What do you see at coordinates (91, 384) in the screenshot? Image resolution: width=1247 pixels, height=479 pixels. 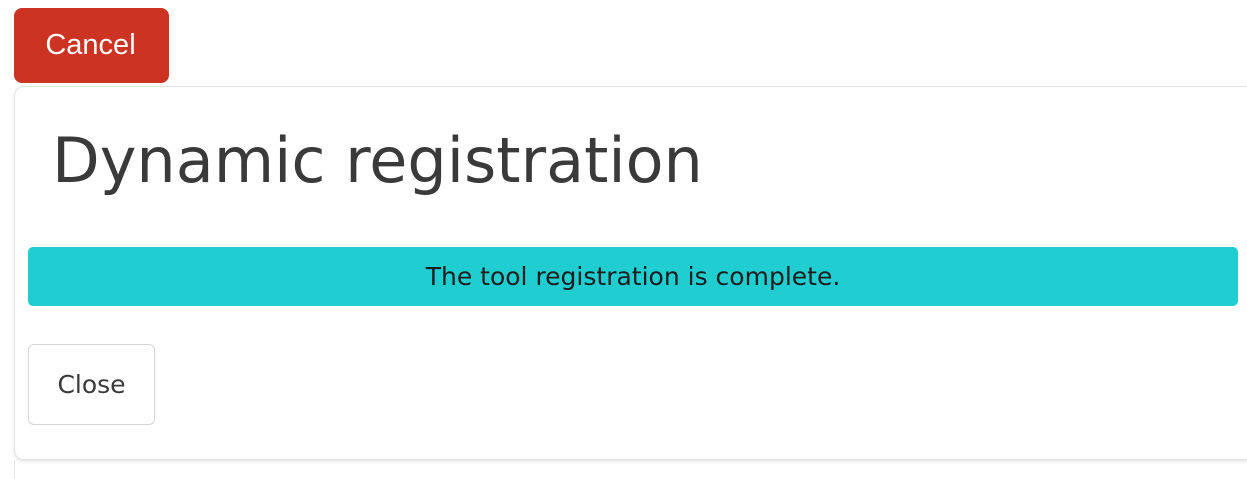 I see `close-button: Close` at bounding box center [91, 384].